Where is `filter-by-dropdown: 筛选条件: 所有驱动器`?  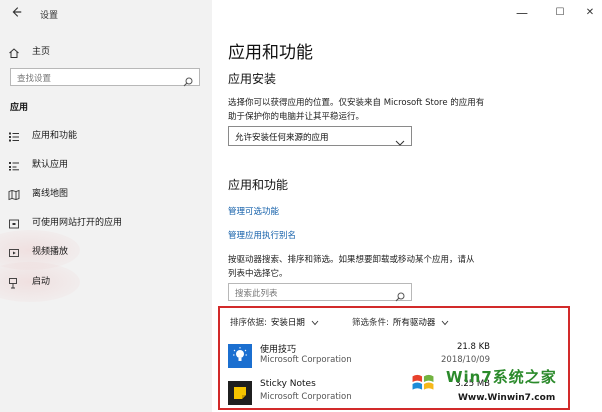
filter-by-dropdown: 筛选条件: 所有驱动器 is located at coordinates (400, 322).